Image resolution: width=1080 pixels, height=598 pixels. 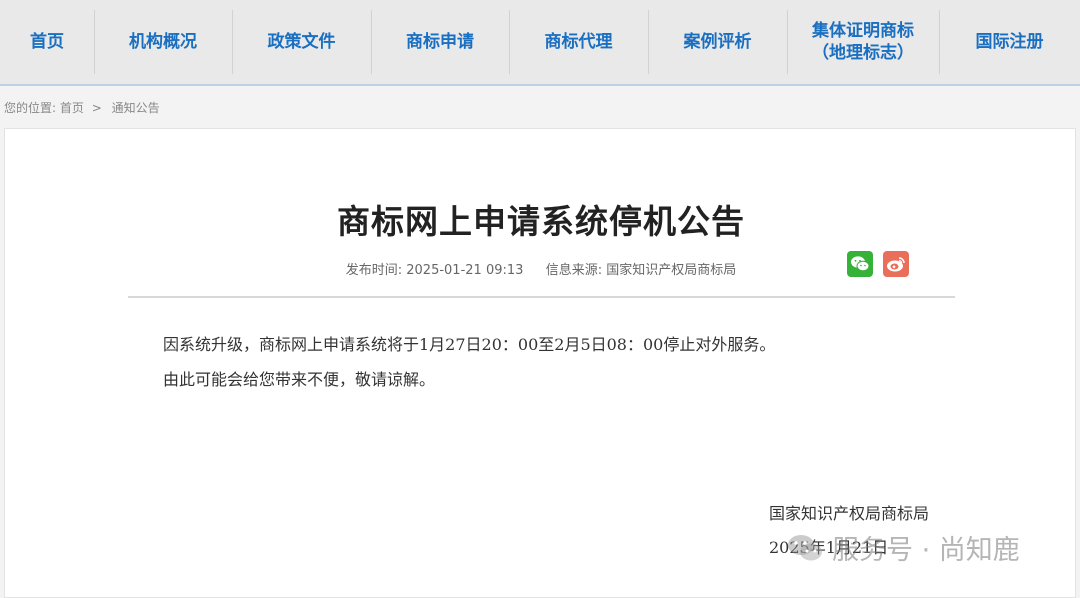 What do you see at coordinates (849, 531) in the screenshot?
I see `article-signature: 国家知识产权局商标局 2025年1月21日` at bounding box center [849, 531].